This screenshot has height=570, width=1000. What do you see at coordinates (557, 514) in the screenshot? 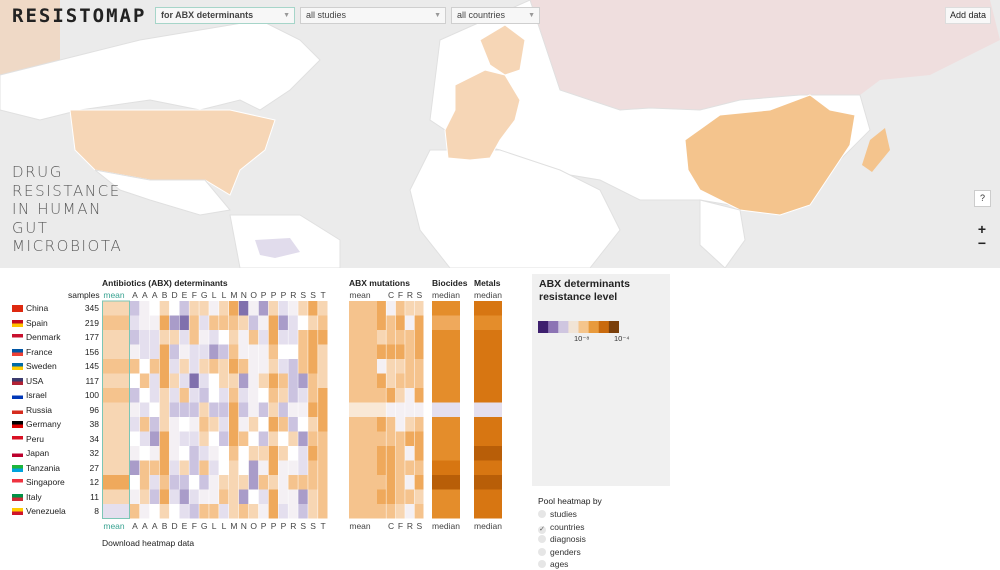
I see `pool-option-studies: studies` at bounding box center [557, 514].